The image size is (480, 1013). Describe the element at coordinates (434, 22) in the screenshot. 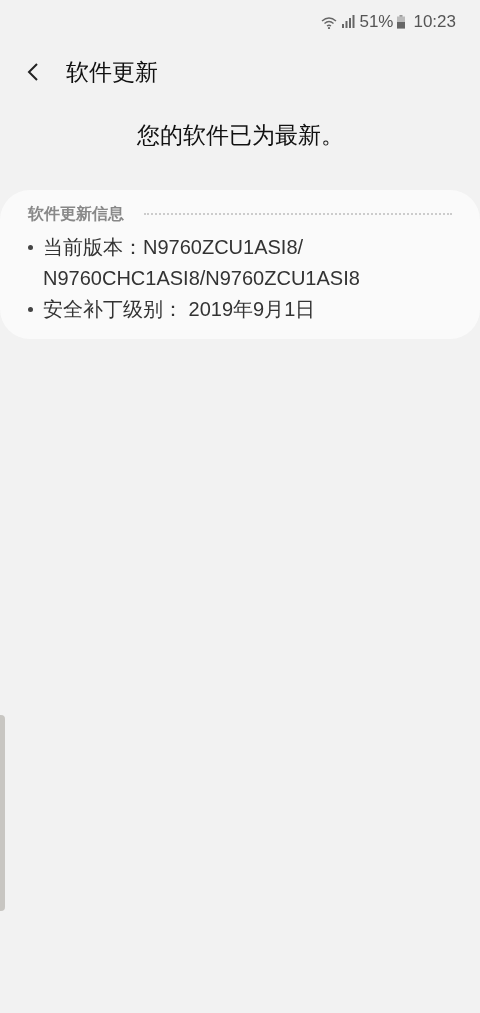

I see `clock: 10:23` at that location.